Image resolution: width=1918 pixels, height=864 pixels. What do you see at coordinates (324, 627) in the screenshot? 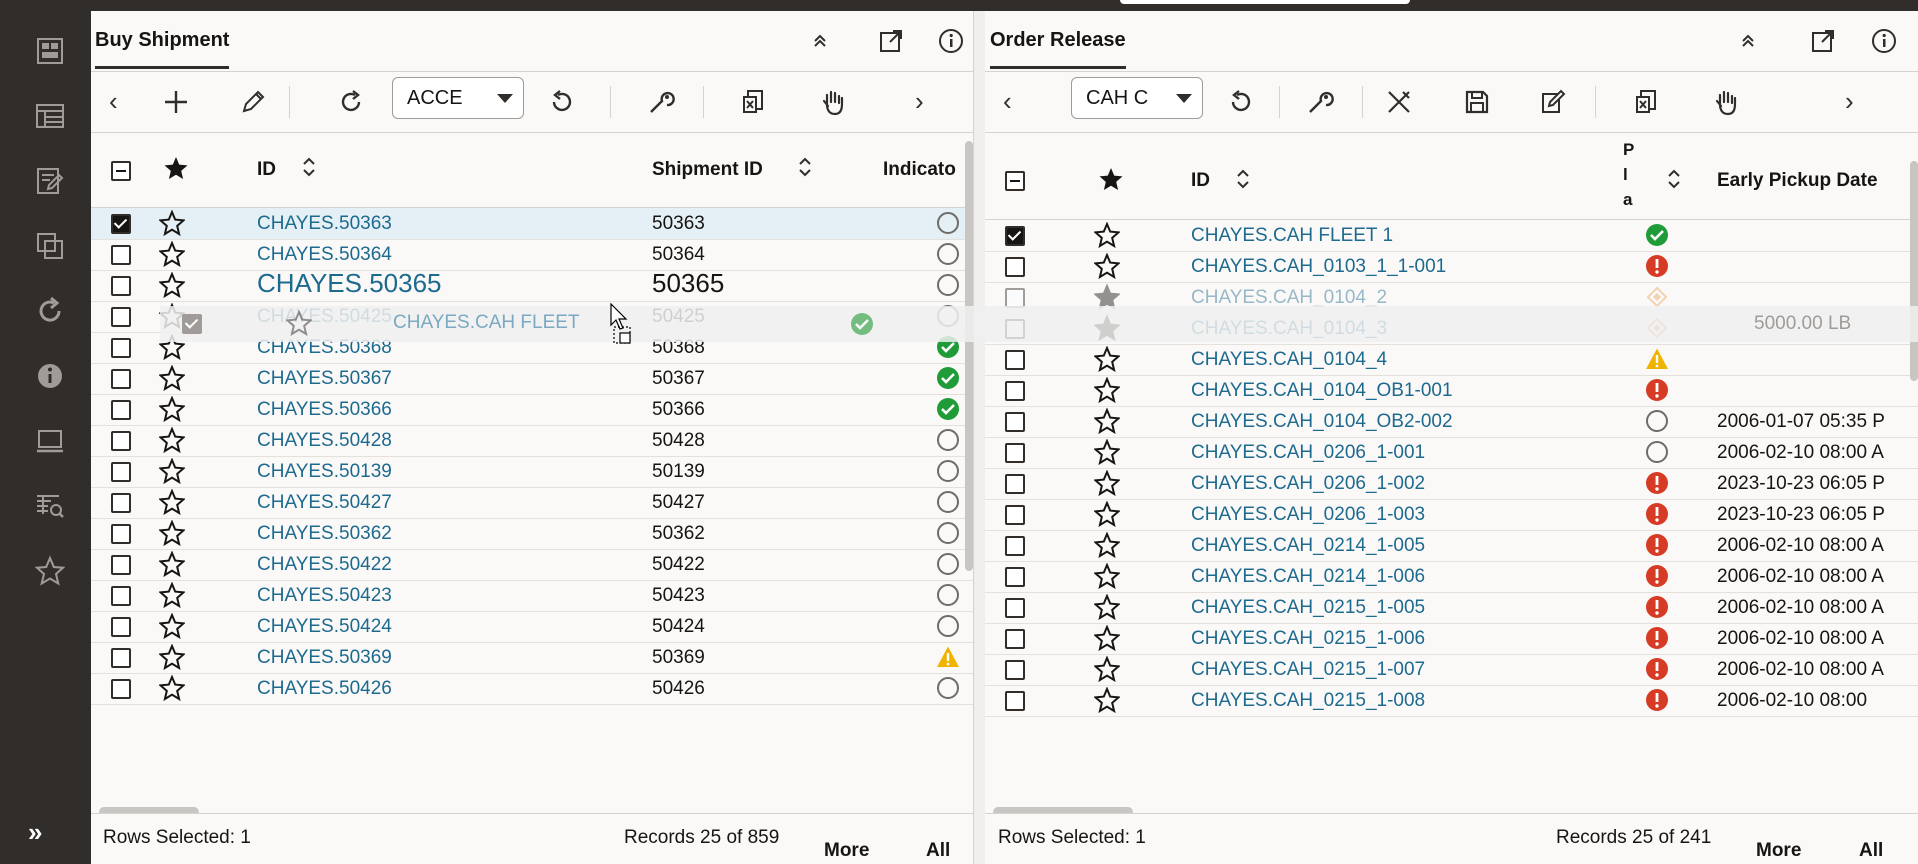
I see `row-id-link: CHAYES.50424` at bounding box center [324, 627].